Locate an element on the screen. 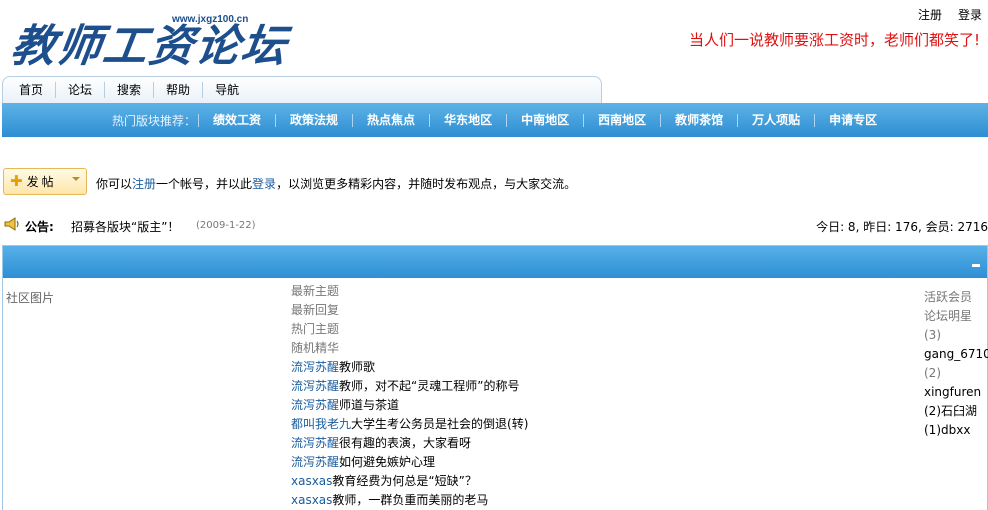  member-link: (1)dbxx is located at coordinates (956, 430).